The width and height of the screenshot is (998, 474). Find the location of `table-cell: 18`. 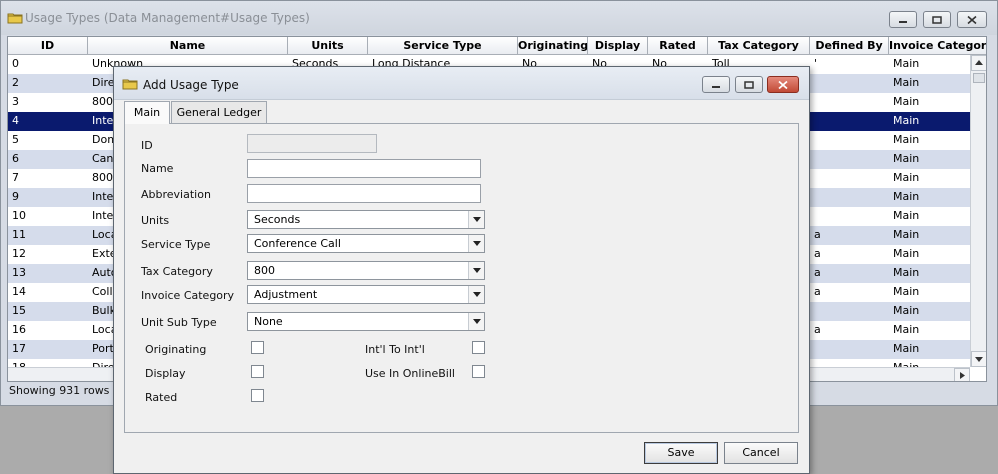

table-cell: 18 is located at coordinates (48, 363).